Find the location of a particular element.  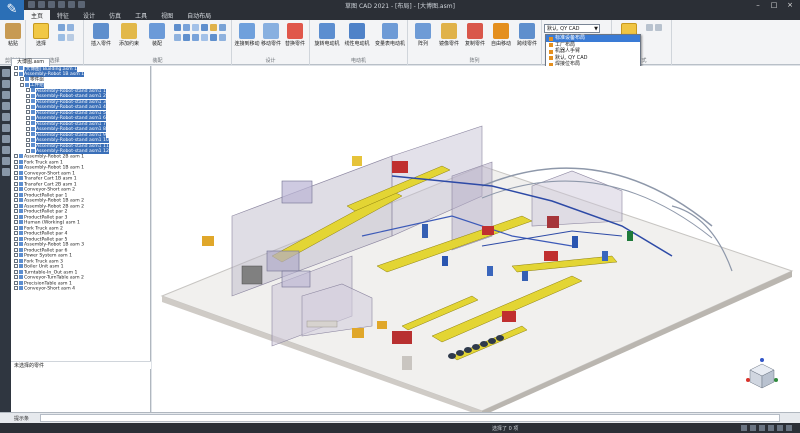

search-icon is located at coordinates (5, 106).